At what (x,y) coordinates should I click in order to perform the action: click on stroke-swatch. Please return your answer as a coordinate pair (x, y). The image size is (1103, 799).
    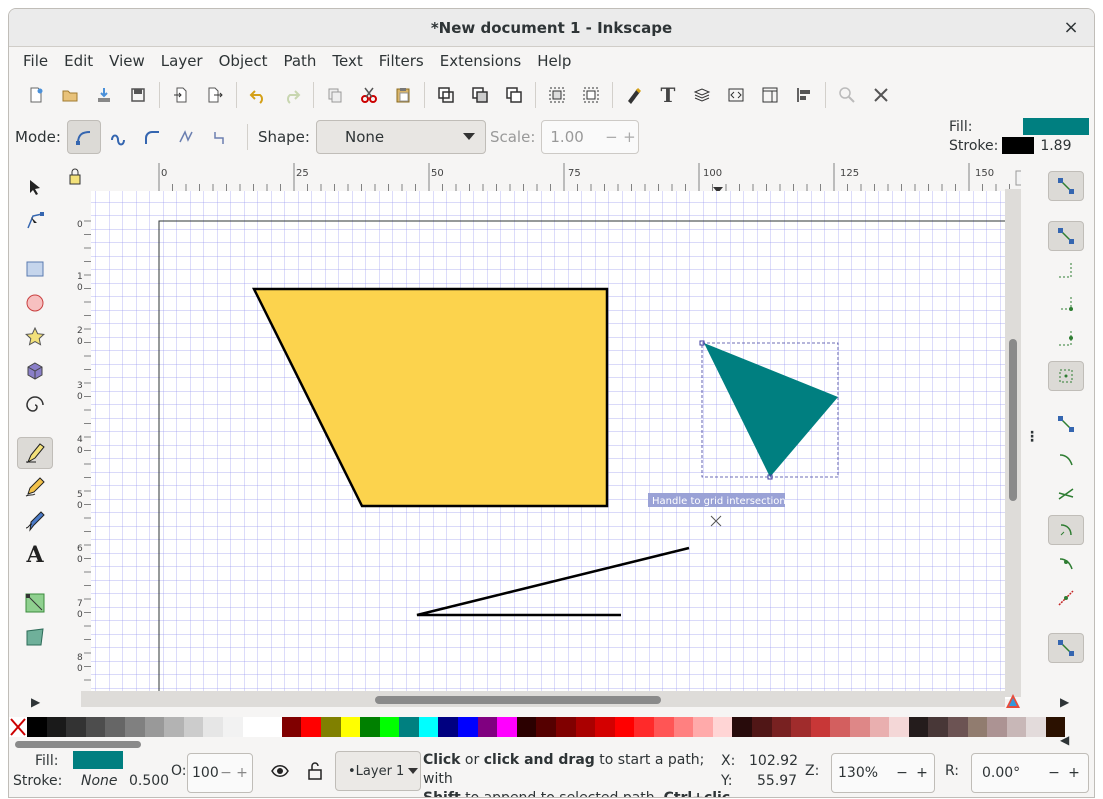
    Looking at the image, I should click on (1018, 145).